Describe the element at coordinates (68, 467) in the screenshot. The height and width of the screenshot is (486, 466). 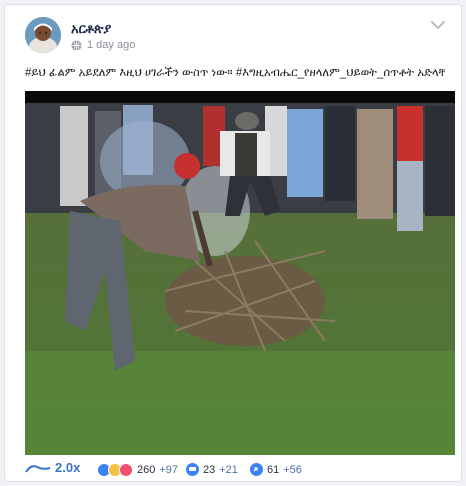
I see `ratio-value: 2.0x` at that location.